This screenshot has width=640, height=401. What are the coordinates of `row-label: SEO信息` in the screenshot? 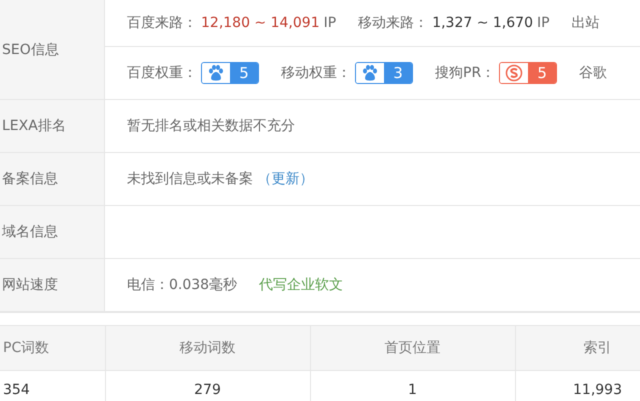 It's located at (52, 50).